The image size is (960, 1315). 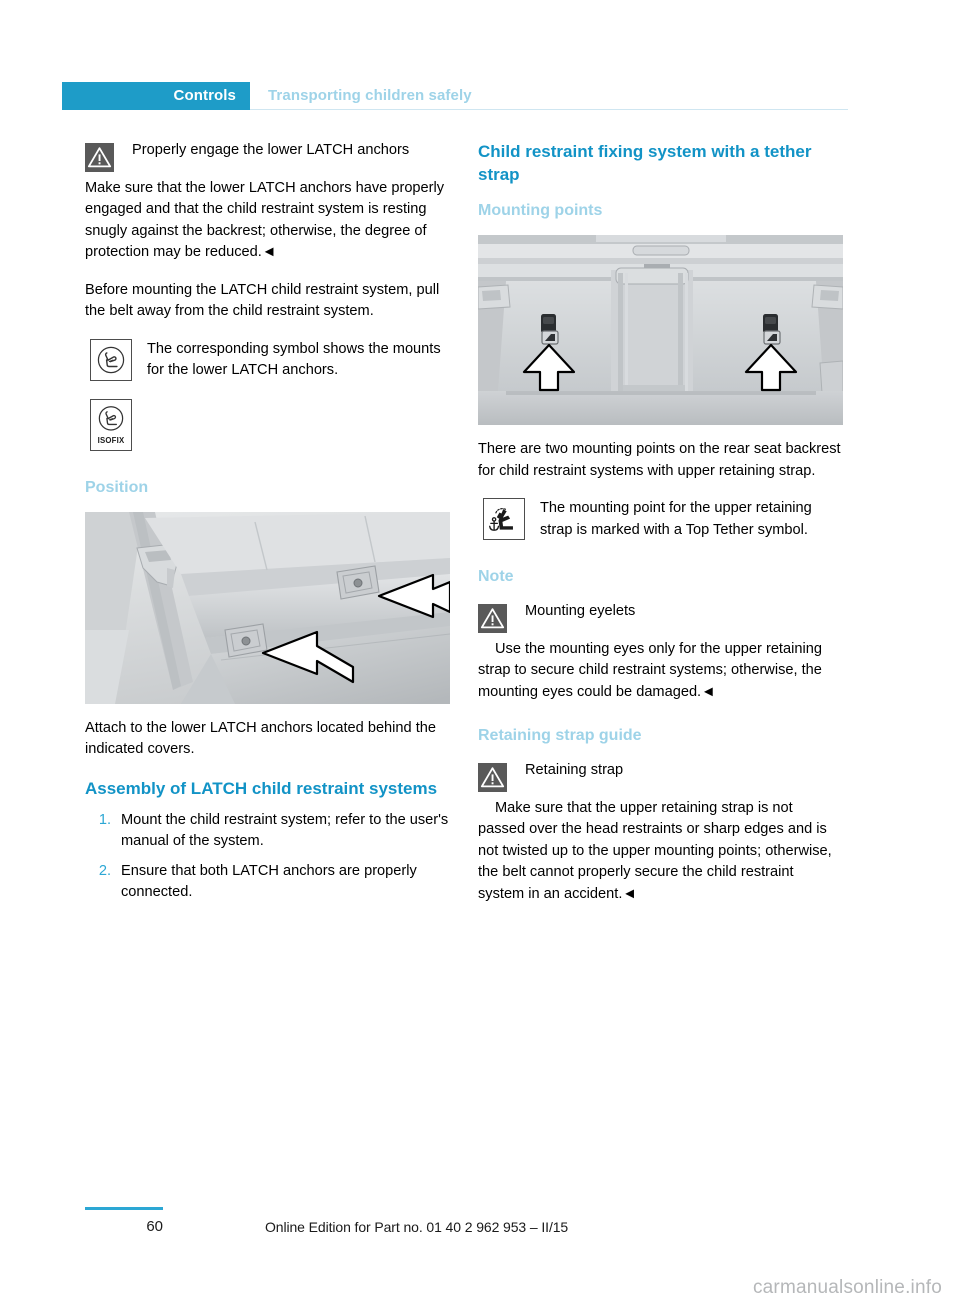 I want to click on page-number: 60, so click(x=154, y=1226).